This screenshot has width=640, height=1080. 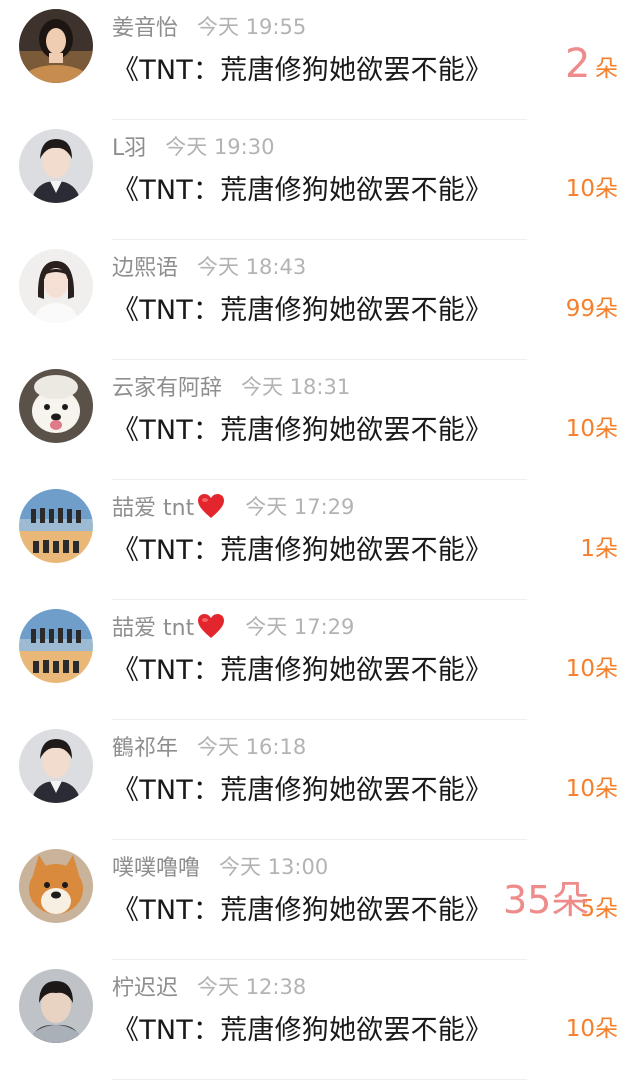 I want to click on gift-count: 99朵, so click(x=591, y=309).